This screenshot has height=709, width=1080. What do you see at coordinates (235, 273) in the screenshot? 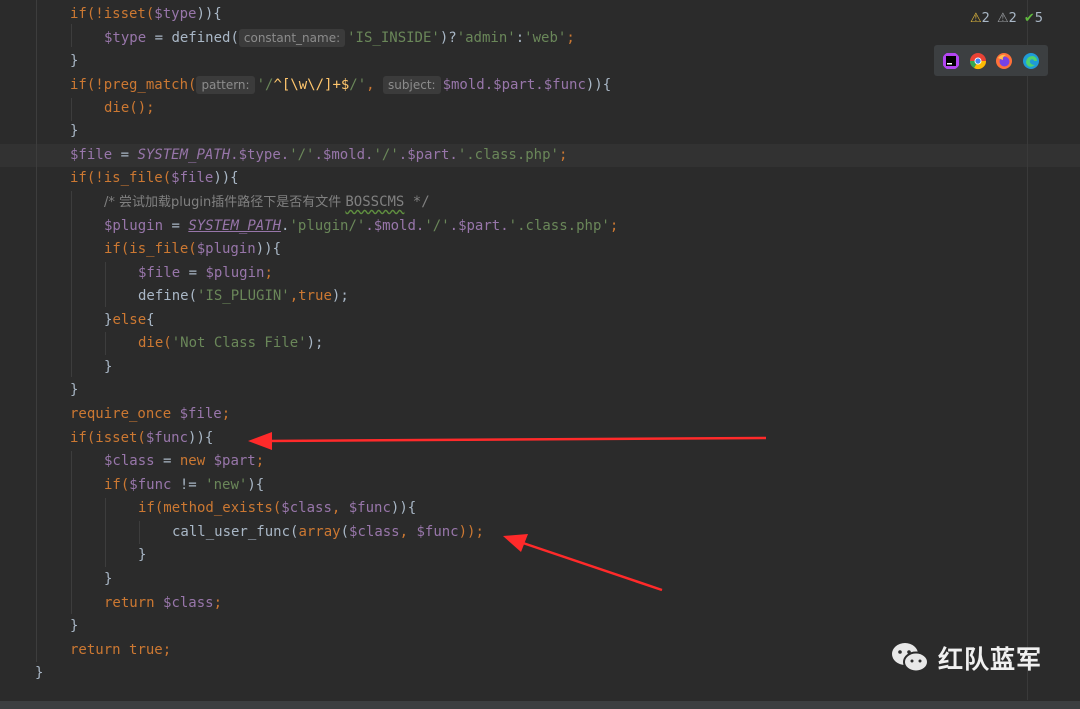
I see `token: $plugin` at bounding box center [235, 273].